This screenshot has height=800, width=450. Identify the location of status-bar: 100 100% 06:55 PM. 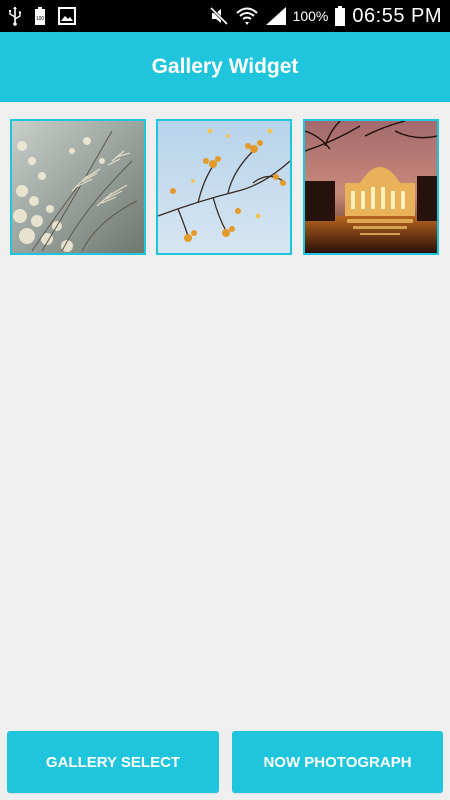
(225, 16).